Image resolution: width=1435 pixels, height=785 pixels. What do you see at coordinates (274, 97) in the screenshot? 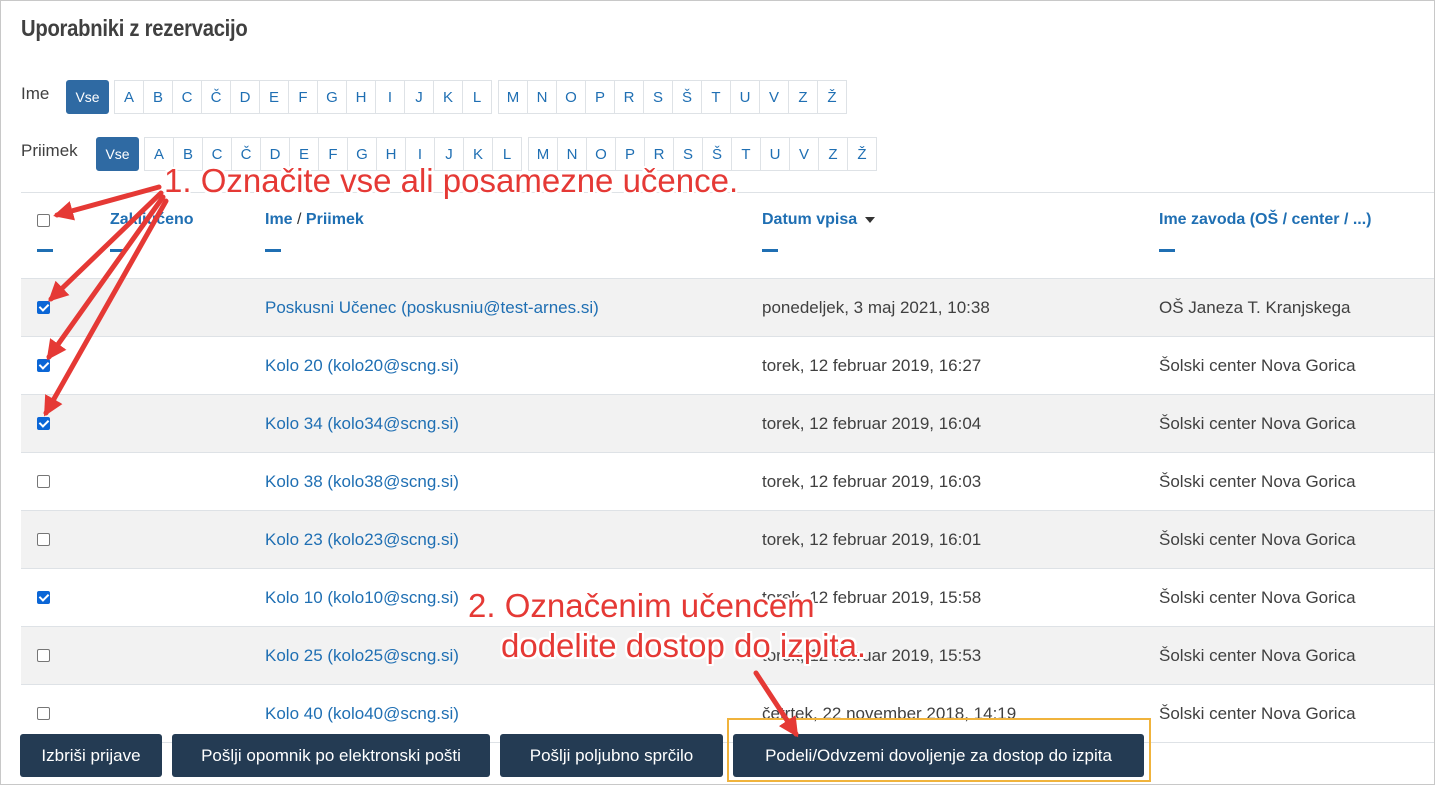
I see `initial-letter-button: E` at bounding box center [274, 97].